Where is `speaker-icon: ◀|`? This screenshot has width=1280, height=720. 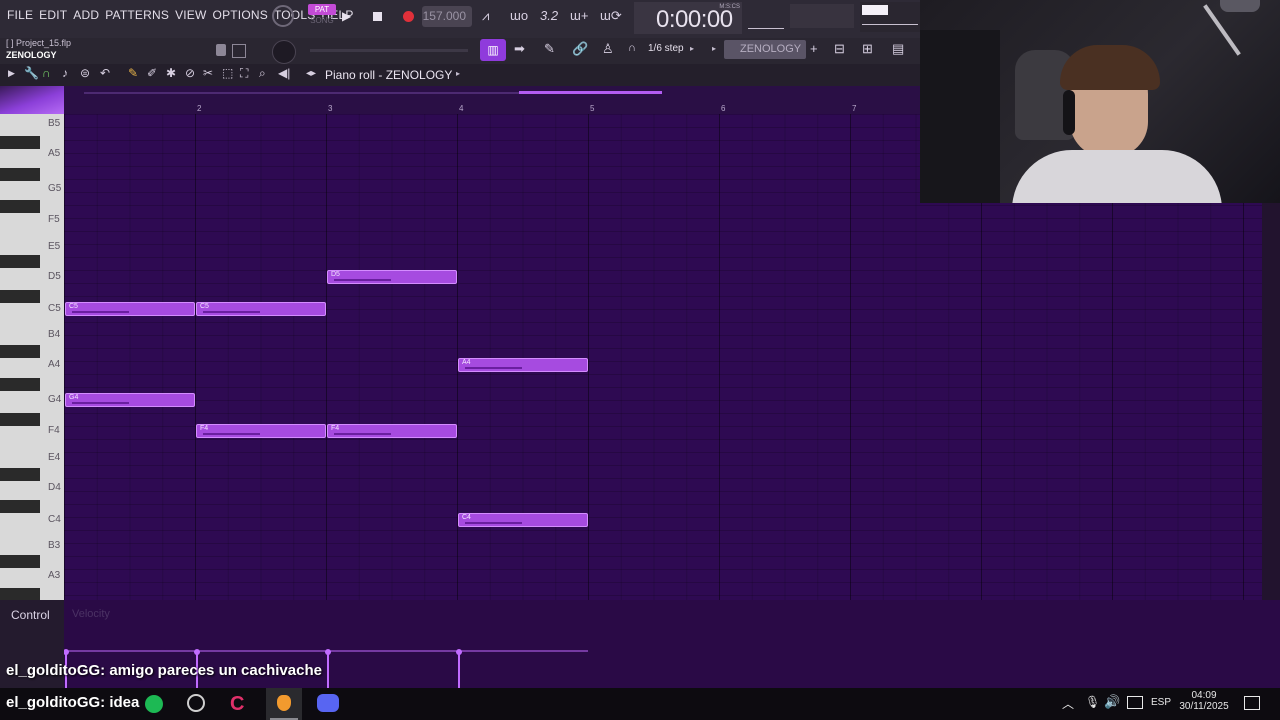
speaker-icon: ◀| is located at coordinates (284, 73).